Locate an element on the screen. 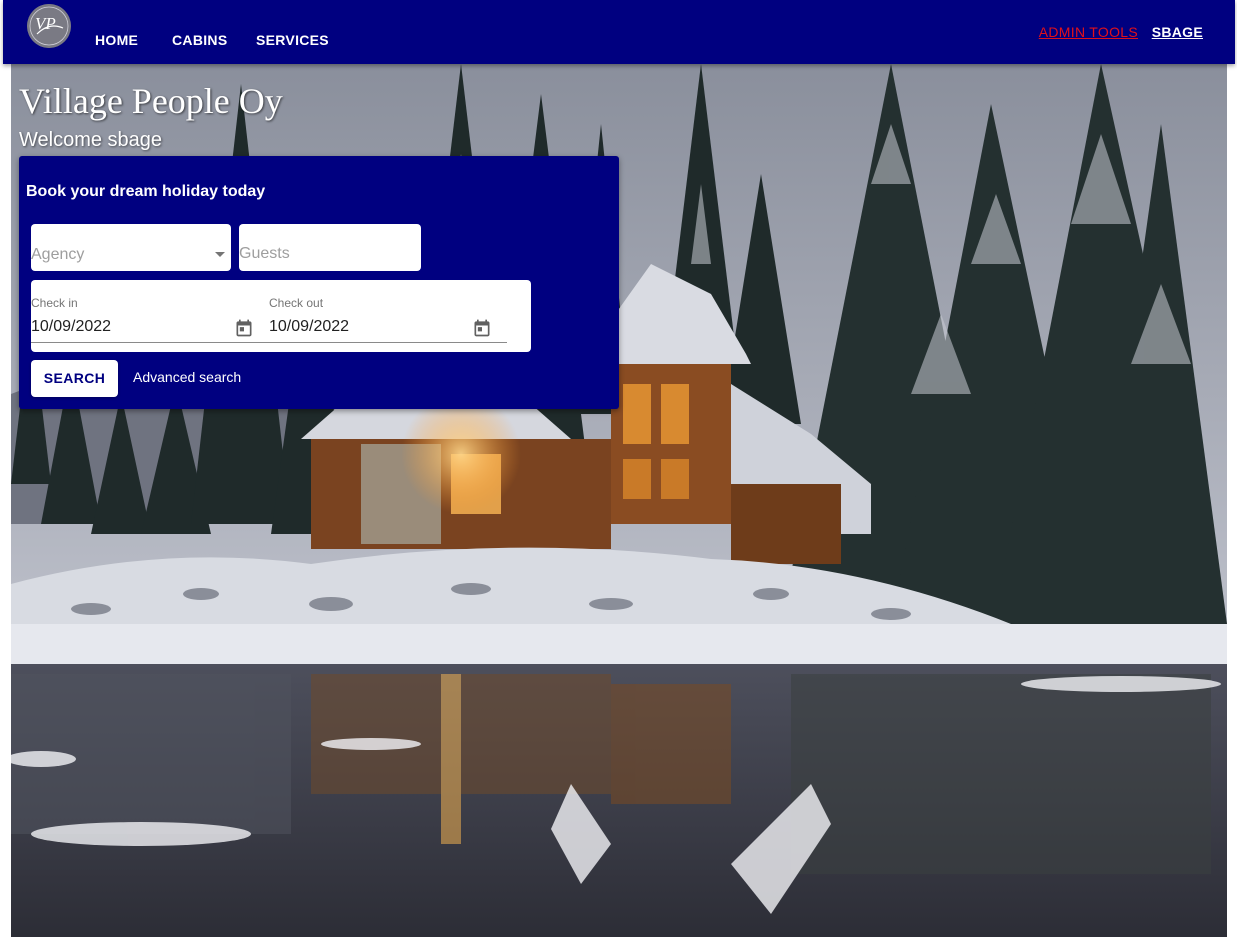  check-in-value: 10/09/2022 is located at coordinates (71, 327).